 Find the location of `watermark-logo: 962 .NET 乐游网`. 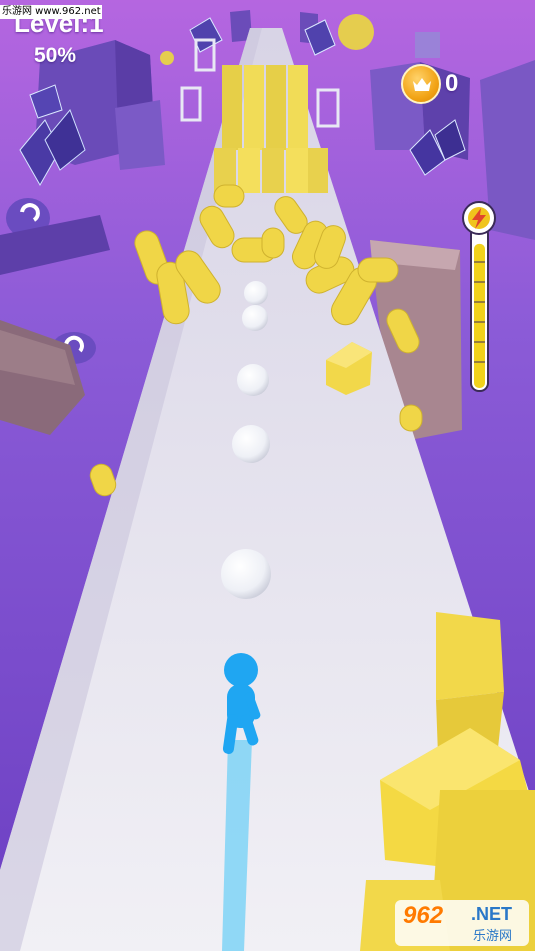

watermark-logo: 962 .NET 乐游网 is located at coordinates (462, 923).